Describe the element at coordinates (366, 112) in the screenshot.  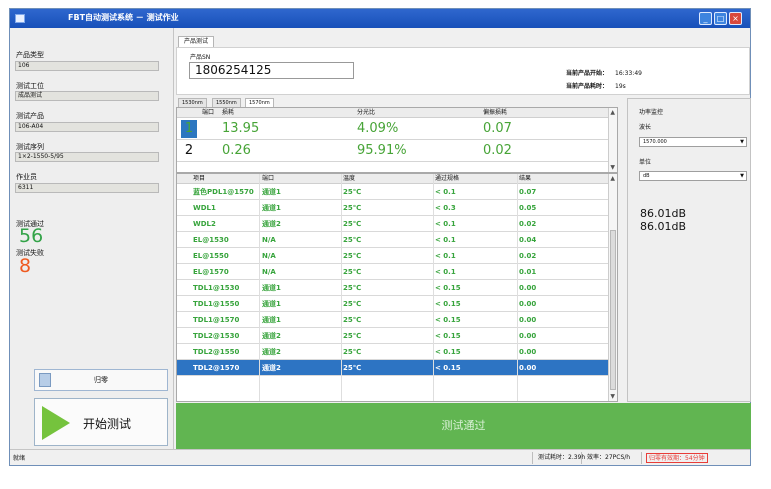
I see `header-ratio: 分光比` at that location.